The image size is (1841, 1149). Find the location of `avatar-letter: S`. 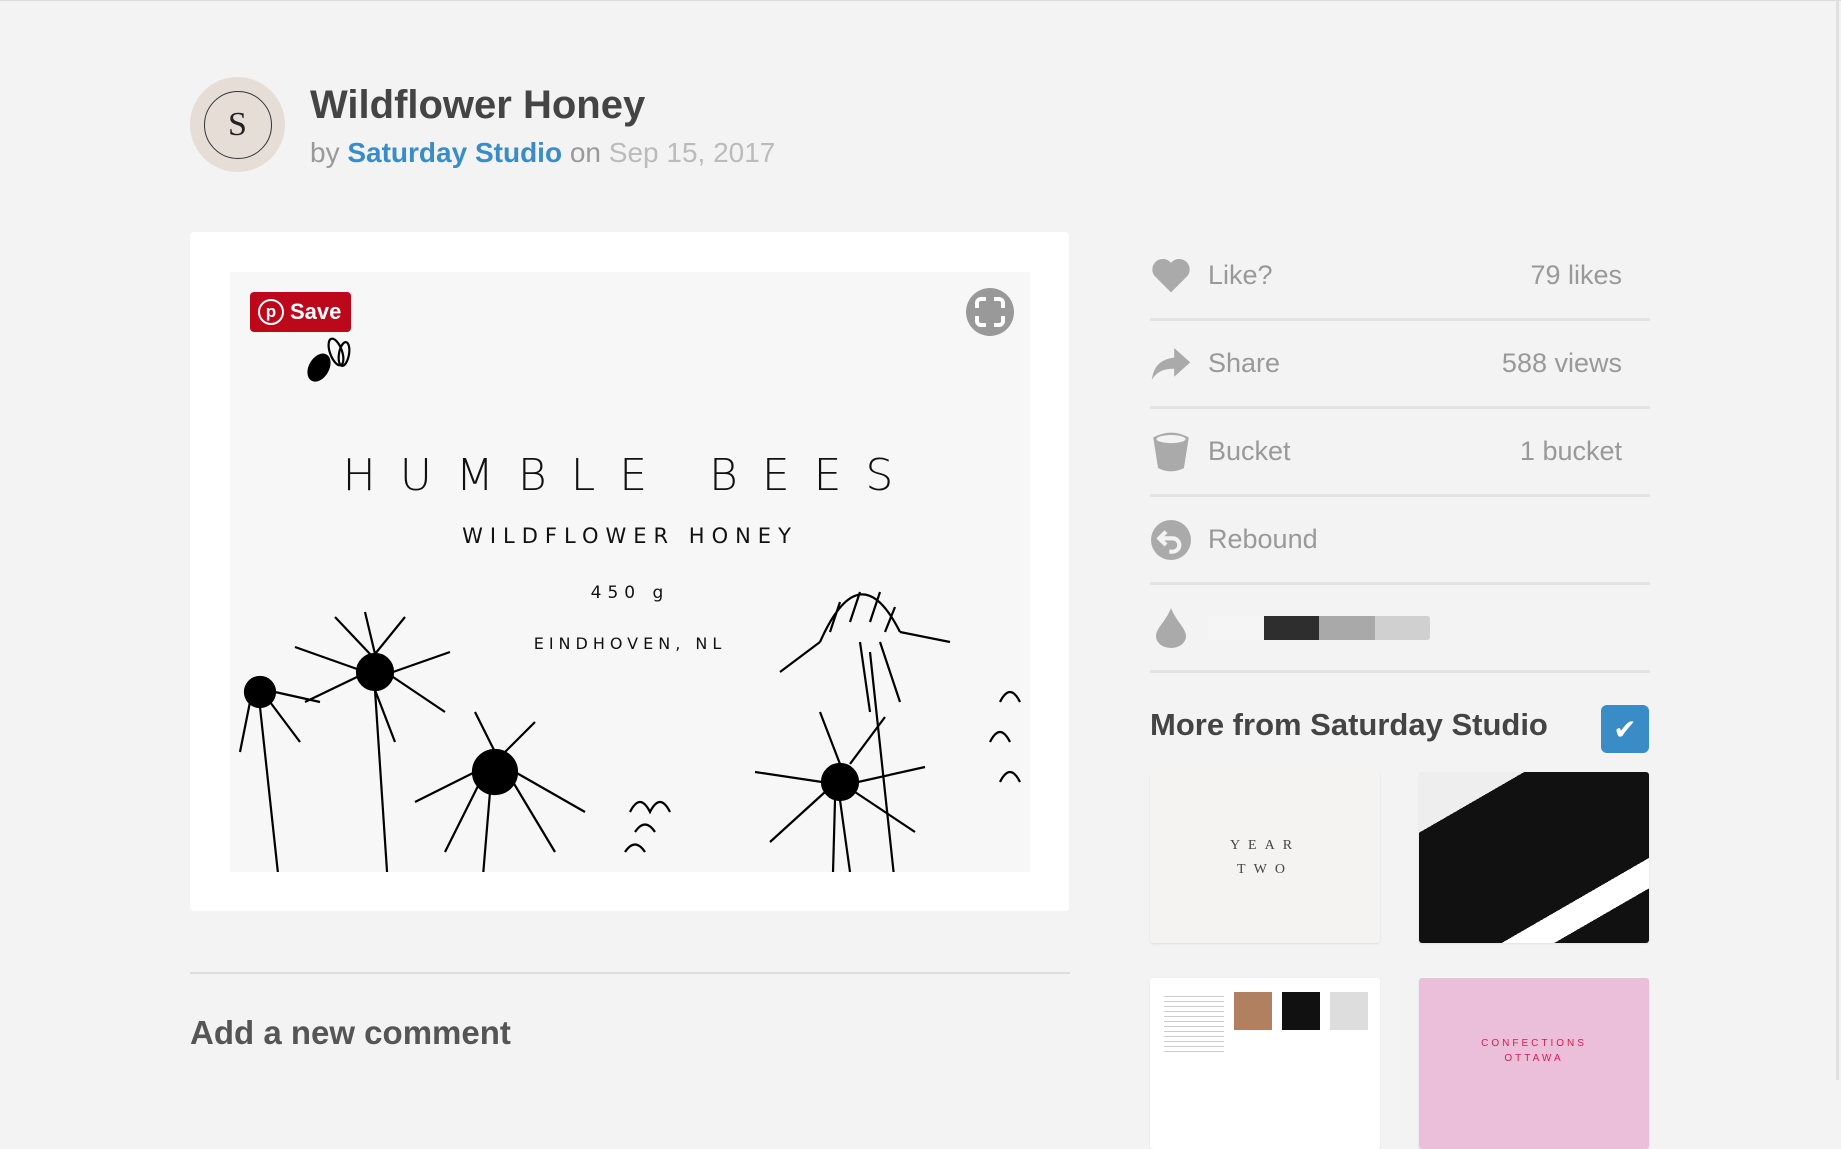

avatar-letter: S is located at coordinates (237, 124).